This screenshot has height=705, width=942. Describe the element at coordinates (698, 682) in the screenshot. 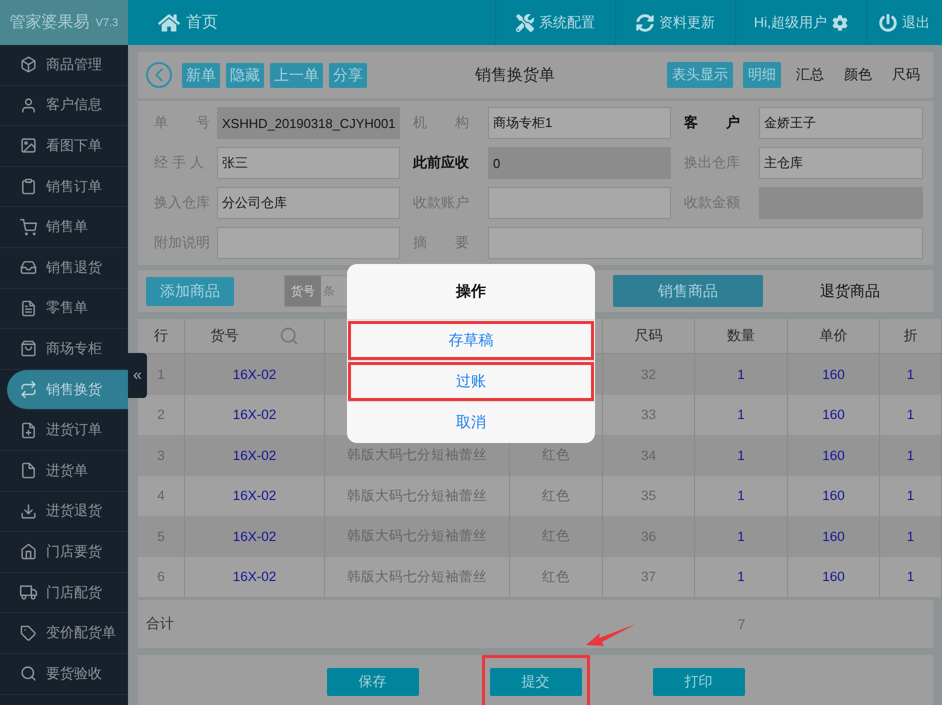

I see `footer-button: 打印` at that location.